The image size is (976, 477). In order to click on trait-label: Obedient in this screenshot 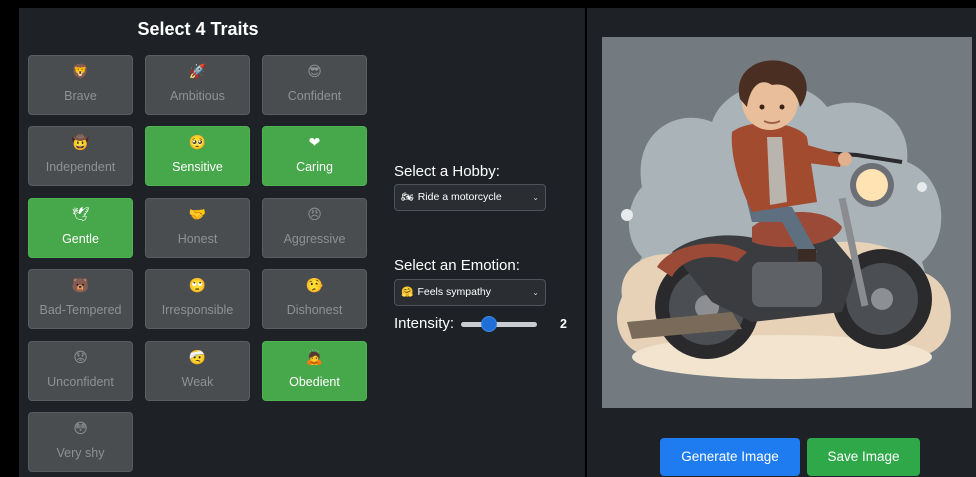, I will do `click(314, 382)`.